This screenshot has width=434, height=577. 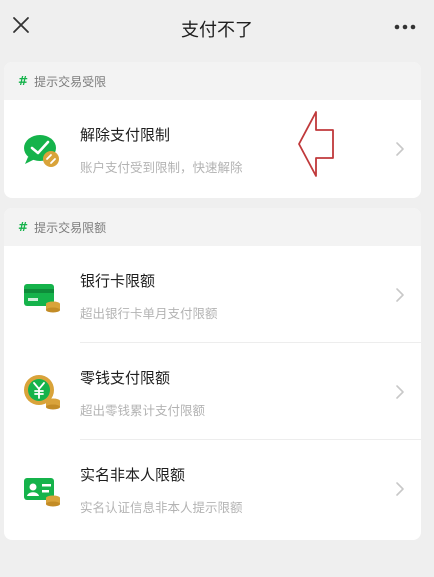 What do you see at coordinates (212, 81) in the screenshot?
I see `section-header: # 提示交易受限` at bounding box center [212, 81].